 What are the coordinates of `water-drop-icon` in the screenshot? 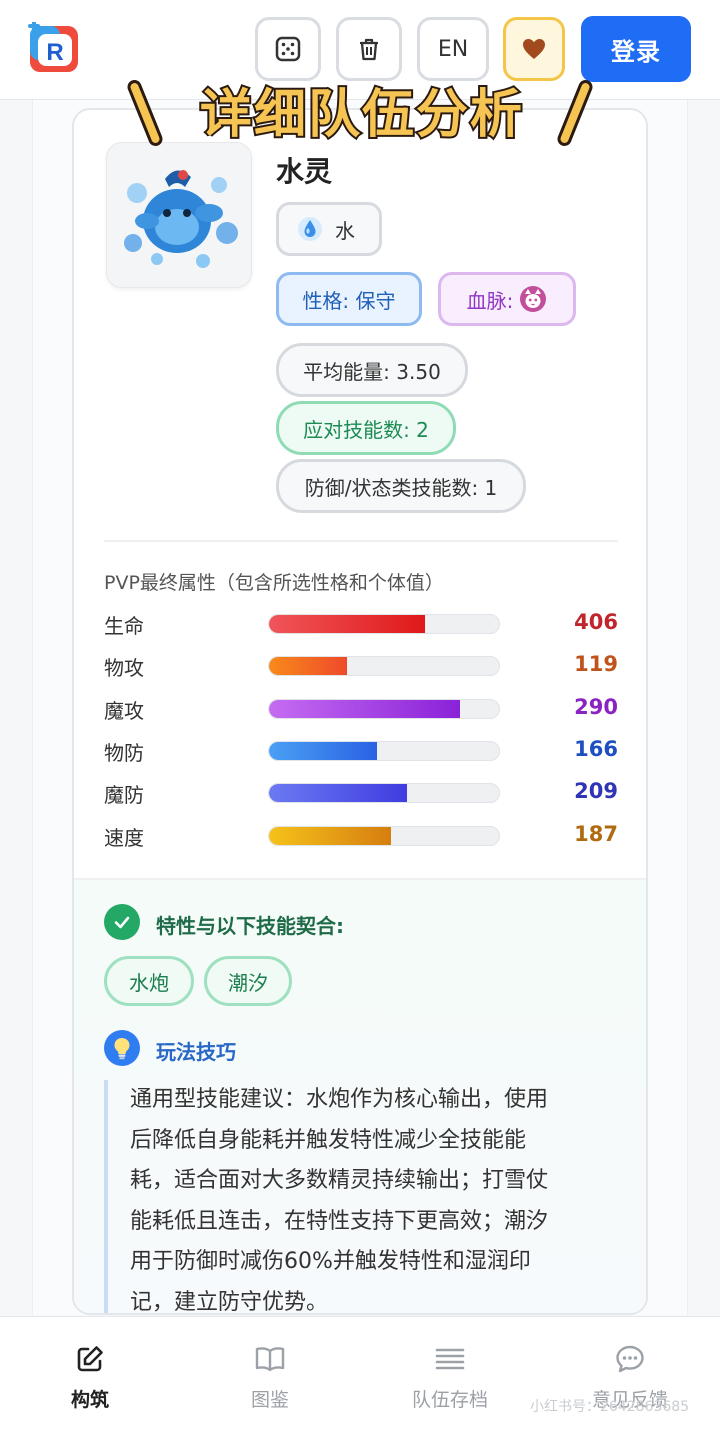 It's located at (310, 229).